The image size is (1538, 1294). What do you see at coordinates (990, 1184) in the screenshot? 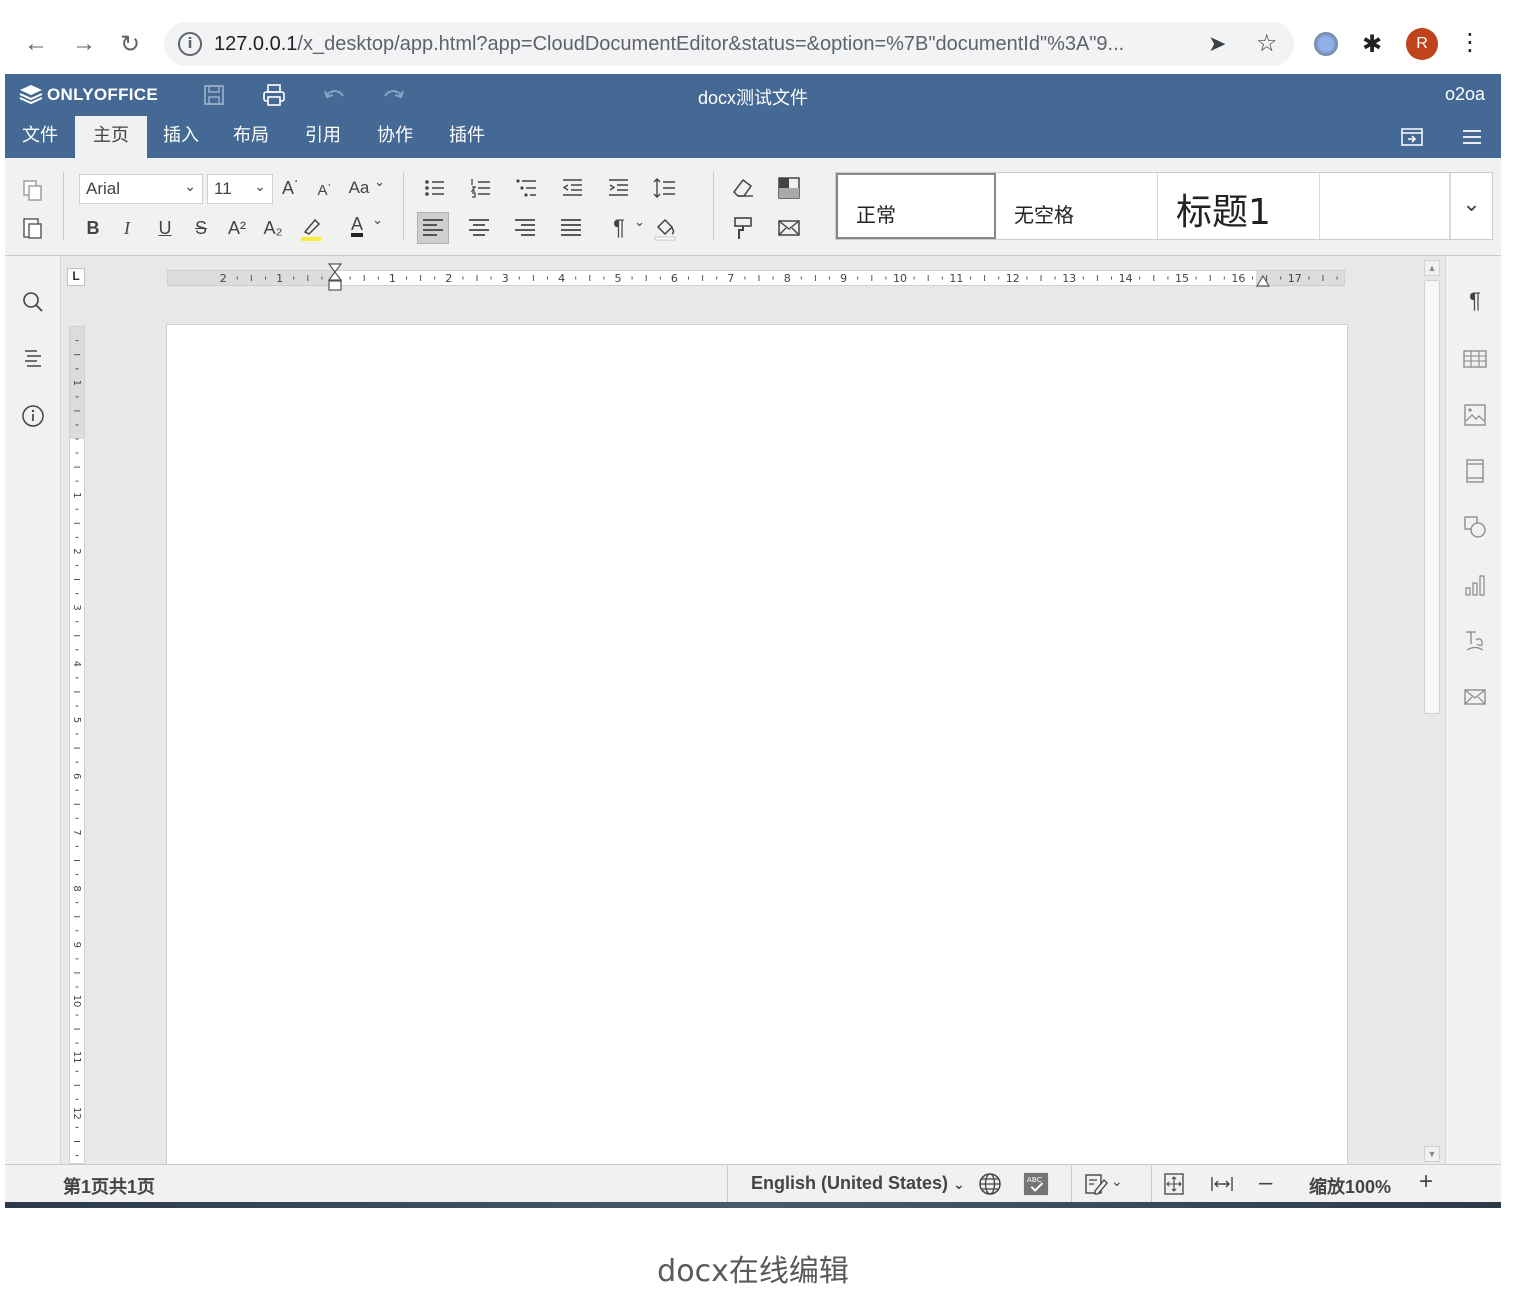
I see `globe-icon` at bounding box center [990, 1184].